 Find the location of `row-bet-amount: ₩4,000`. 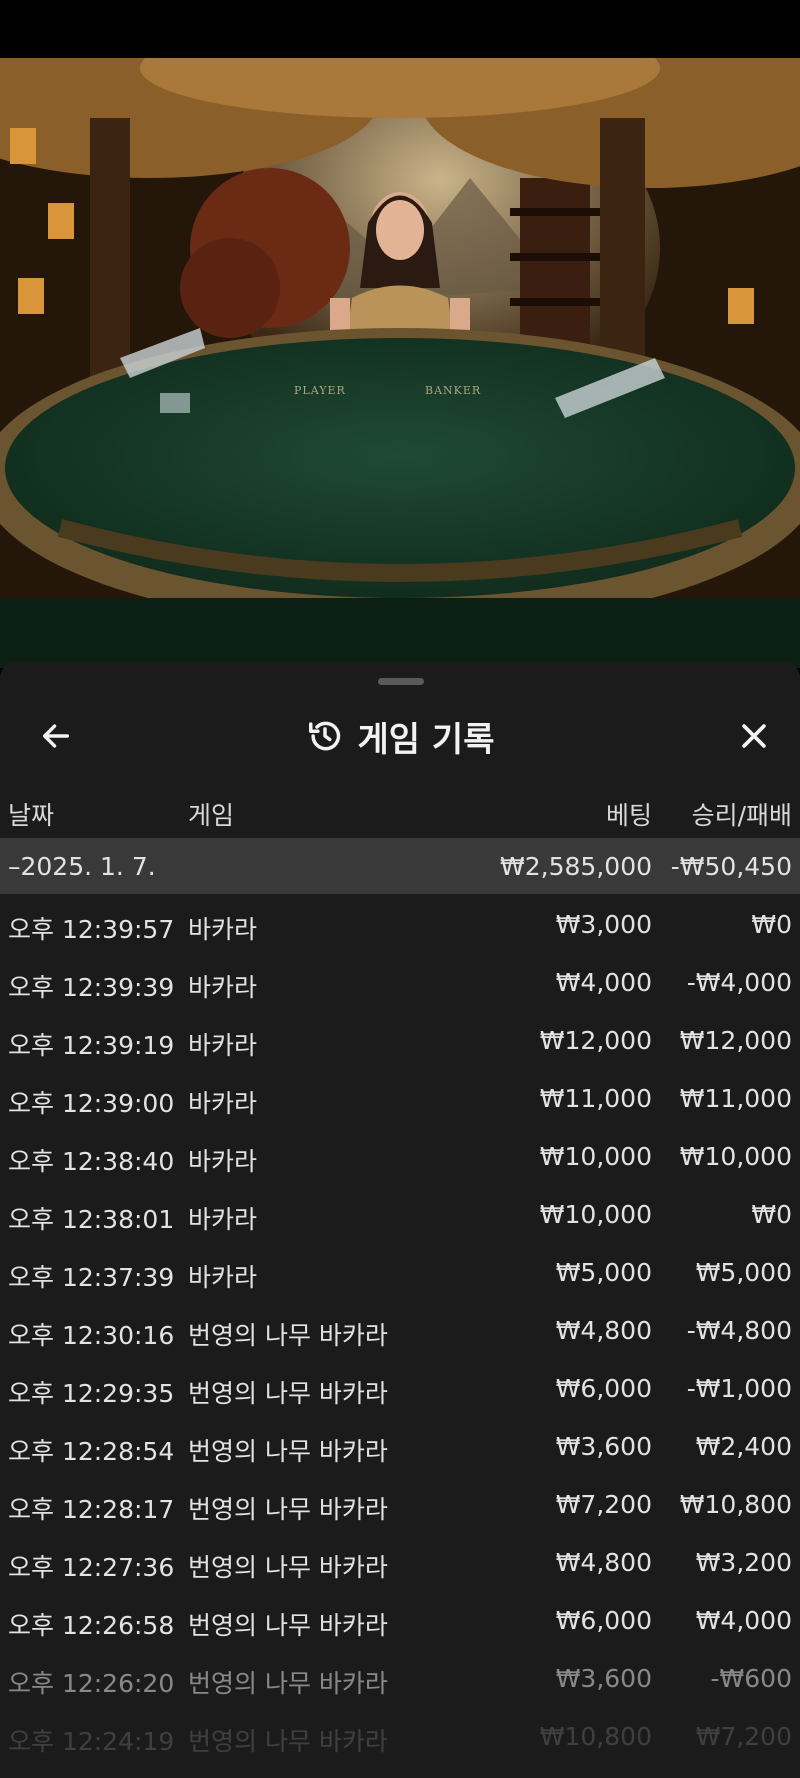

row-bet-amount: ₩4,000 is located at coordinates (603, 982).